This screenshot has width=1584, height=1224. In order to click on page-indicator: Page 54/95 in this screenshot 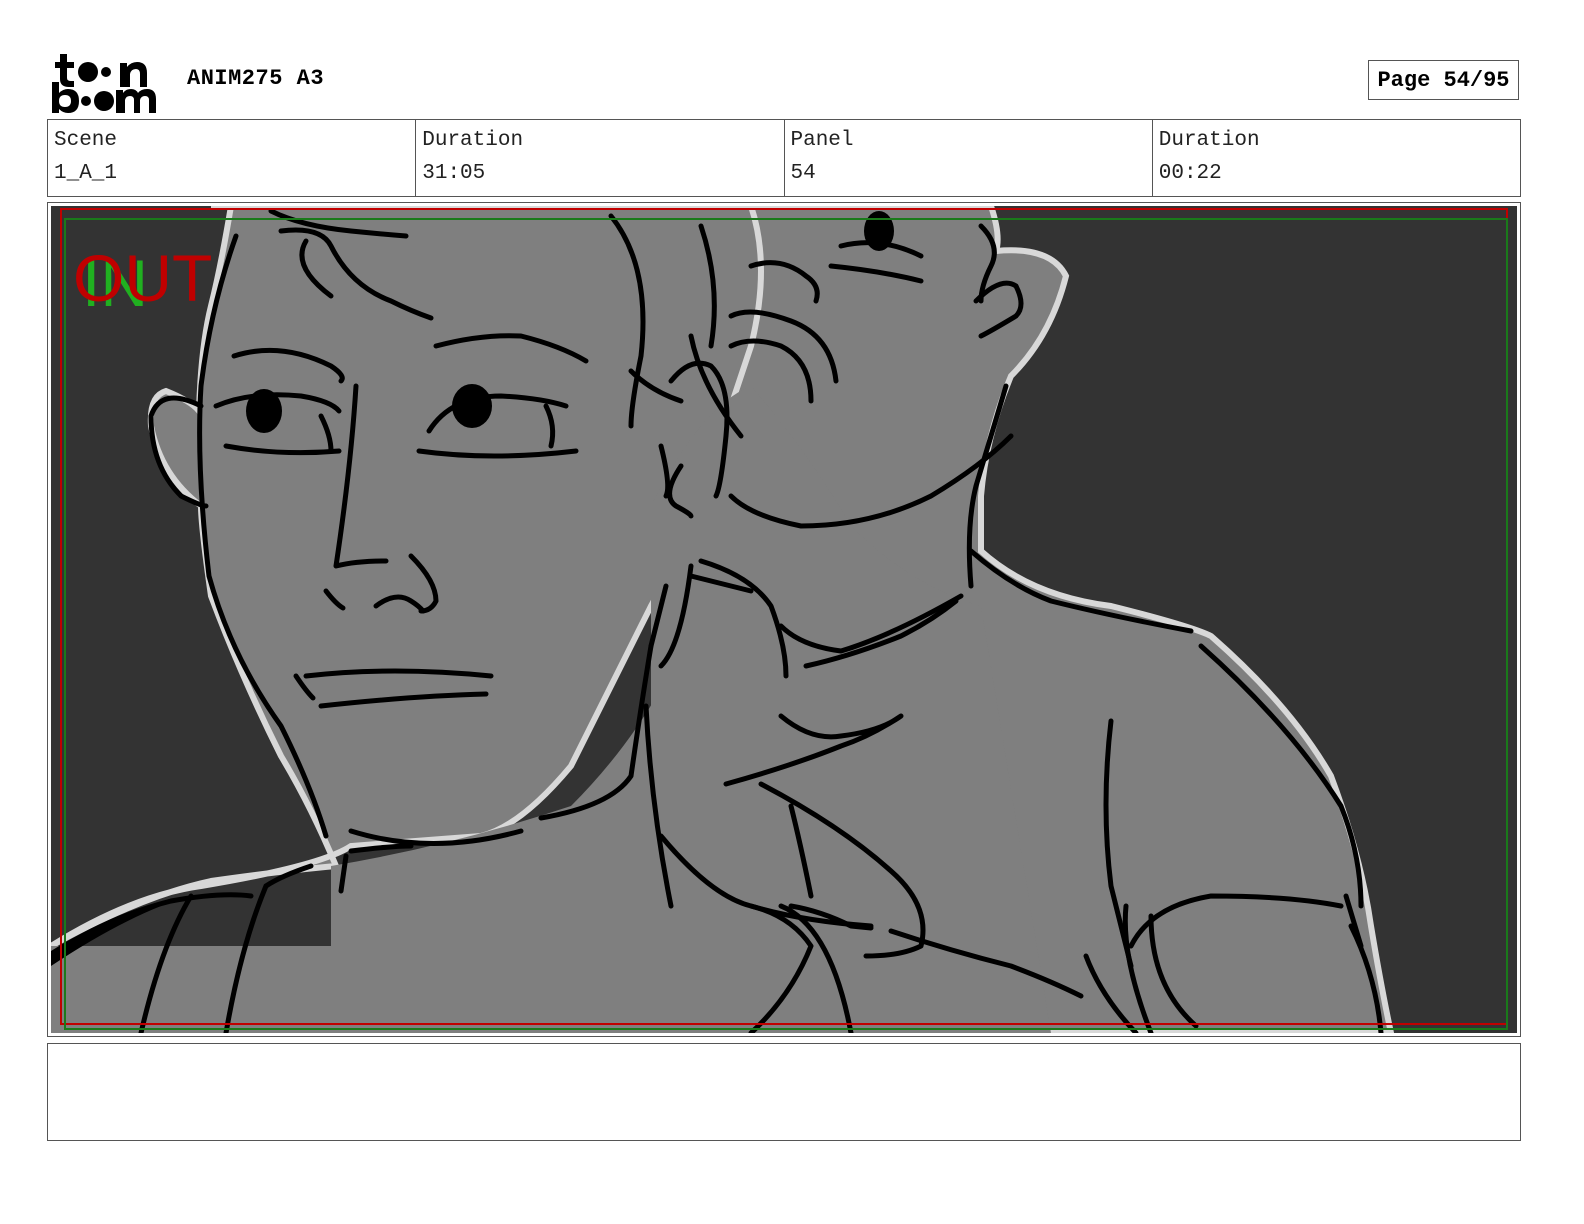, I will do `click(1443, 80)`.